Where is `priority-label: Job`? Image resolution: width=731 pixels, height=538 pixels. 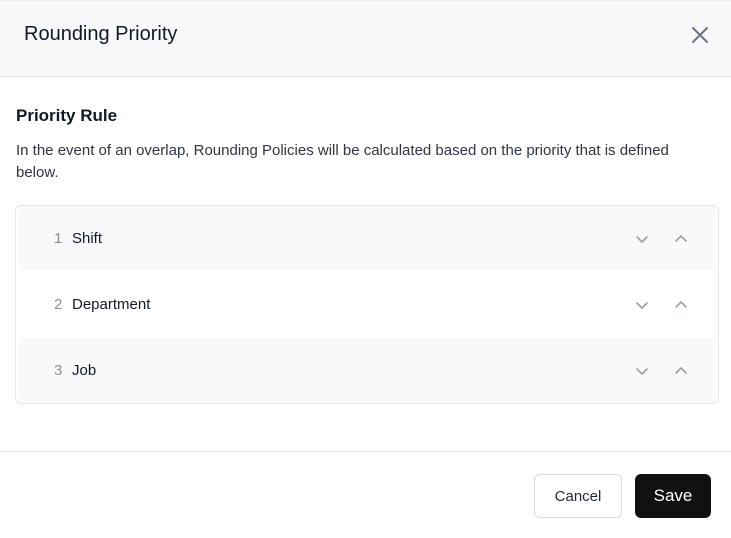 priority-label: Job is located at coordinates (84, 370).